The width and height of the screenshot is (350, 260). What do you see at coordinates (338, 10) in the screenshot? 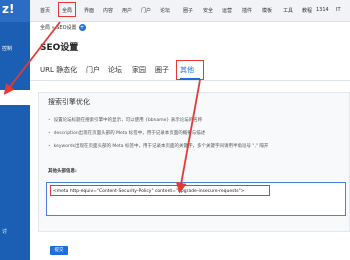
I see `nav-item-it: IT` at bounding box center [338, 10].